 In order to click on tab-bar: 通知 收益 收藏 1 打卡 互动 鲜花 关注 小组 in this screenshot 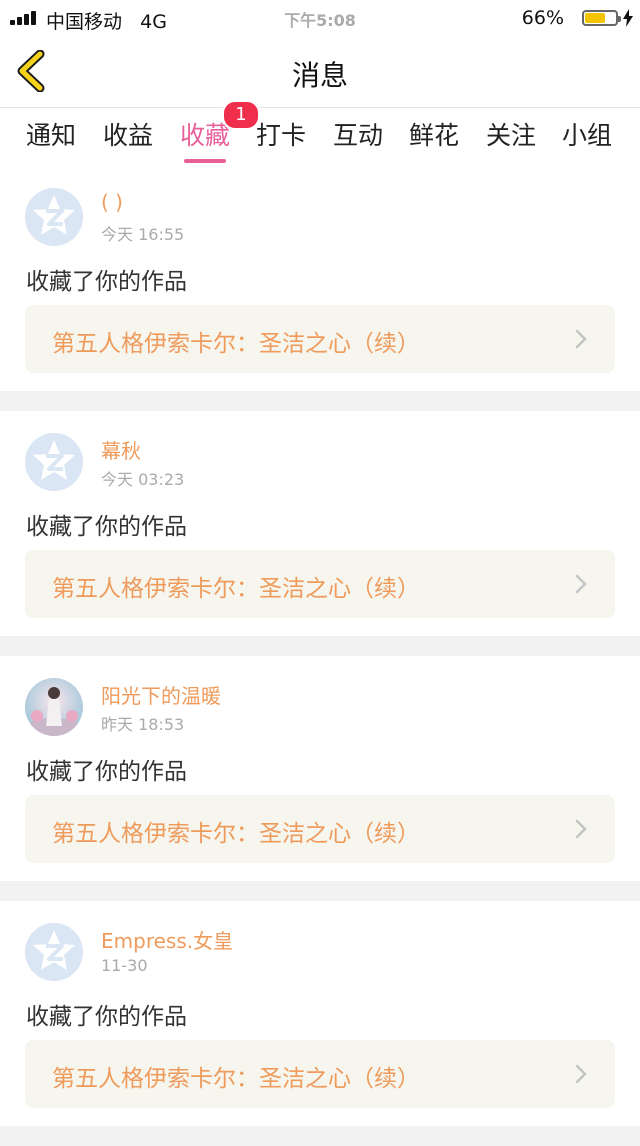, I will do `click(320, 133)`.